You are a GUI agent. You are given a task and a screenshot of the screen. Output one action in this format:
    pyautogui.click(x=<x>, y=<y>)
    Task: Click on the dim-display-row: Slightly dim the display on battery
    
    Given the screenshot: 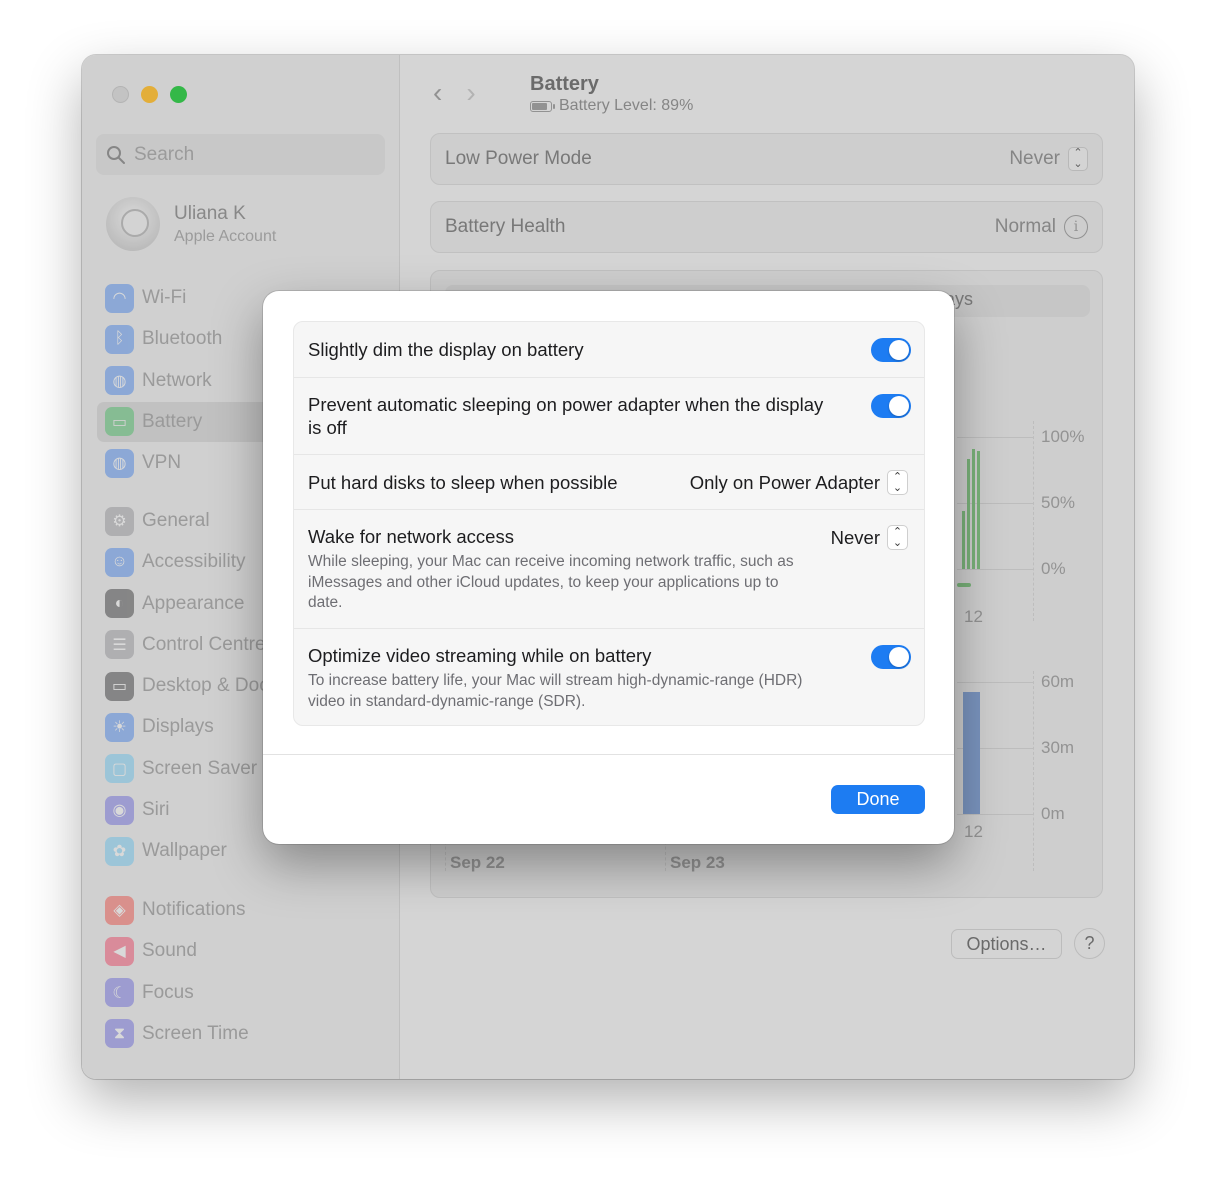 What is the action you would take?
    pyautogui.click(x=609, y=350)
    